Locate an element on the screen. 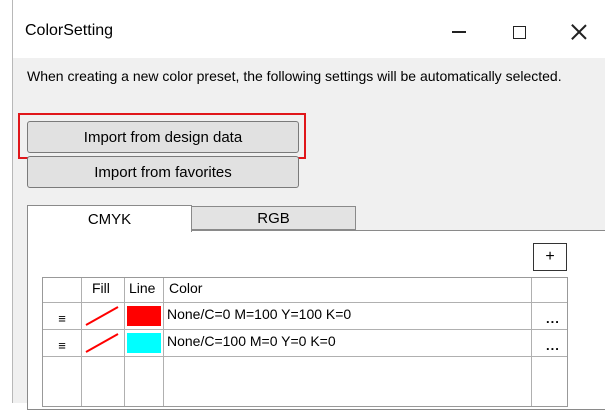  header-fill: Fill is located at coordinates (101, 288).